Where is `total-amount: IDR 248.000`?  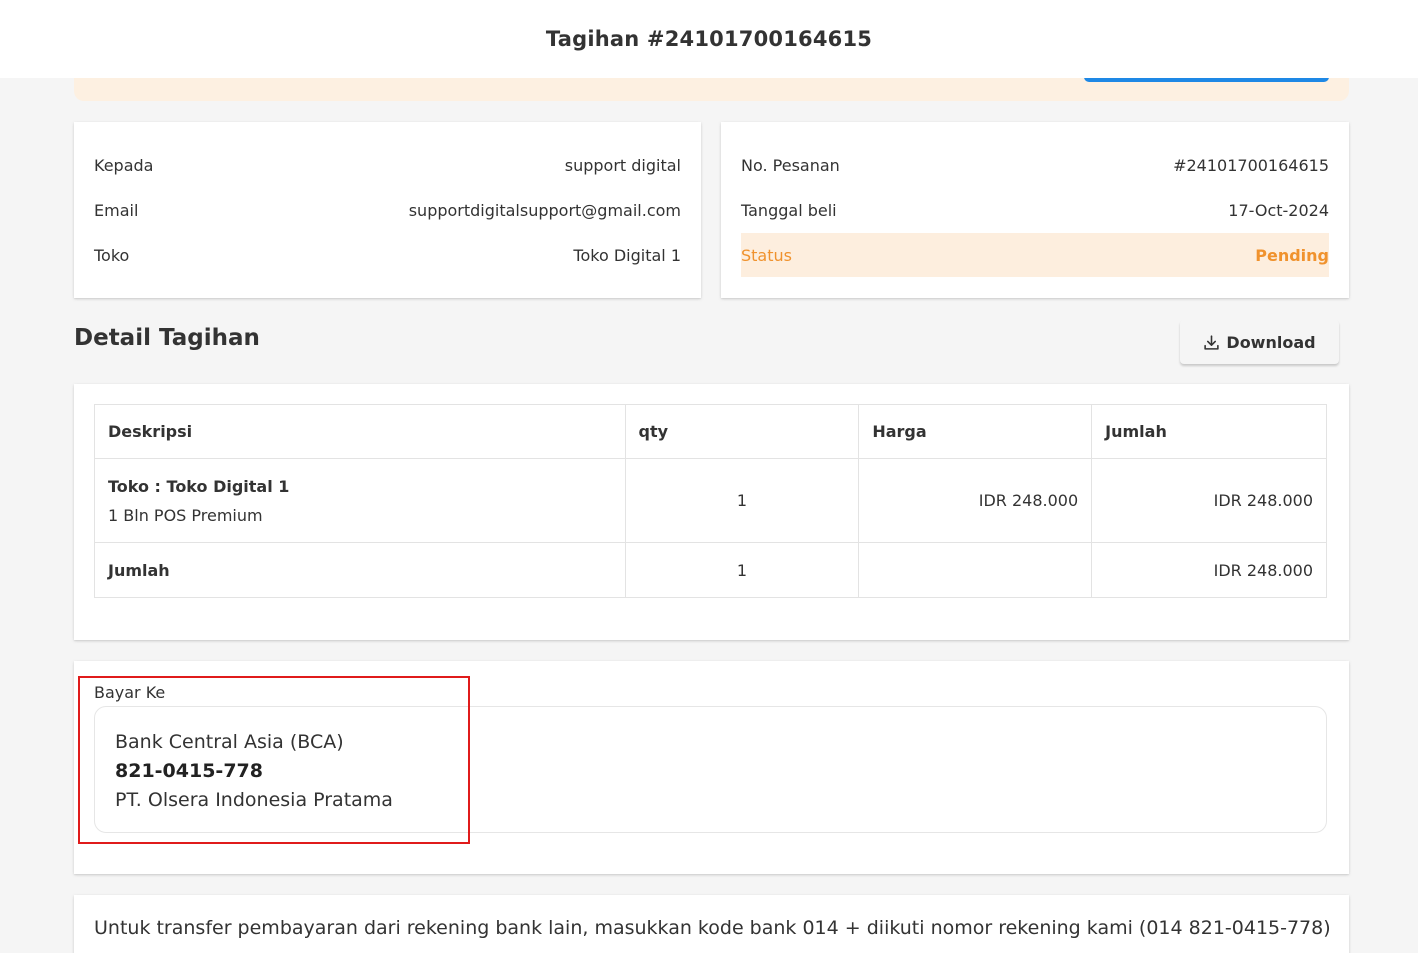 total-amount: IDR 248.000 is located at coordinates (1209, 570).